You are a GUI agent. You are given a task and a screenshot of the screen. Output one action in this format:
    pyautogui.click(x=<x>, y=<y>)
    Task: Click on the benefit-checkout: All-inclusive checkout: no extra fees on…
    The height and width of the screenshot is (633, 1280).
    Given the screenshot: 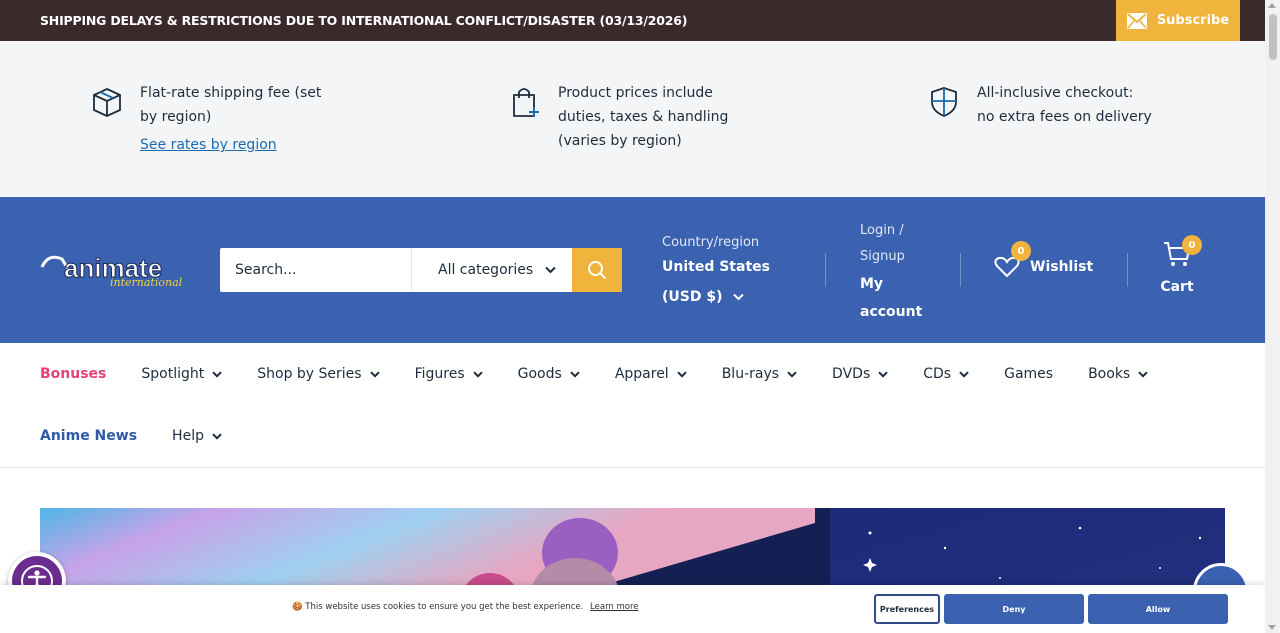 What is the action you would take?
    pyautogui.click(x=1039, y=105)
    